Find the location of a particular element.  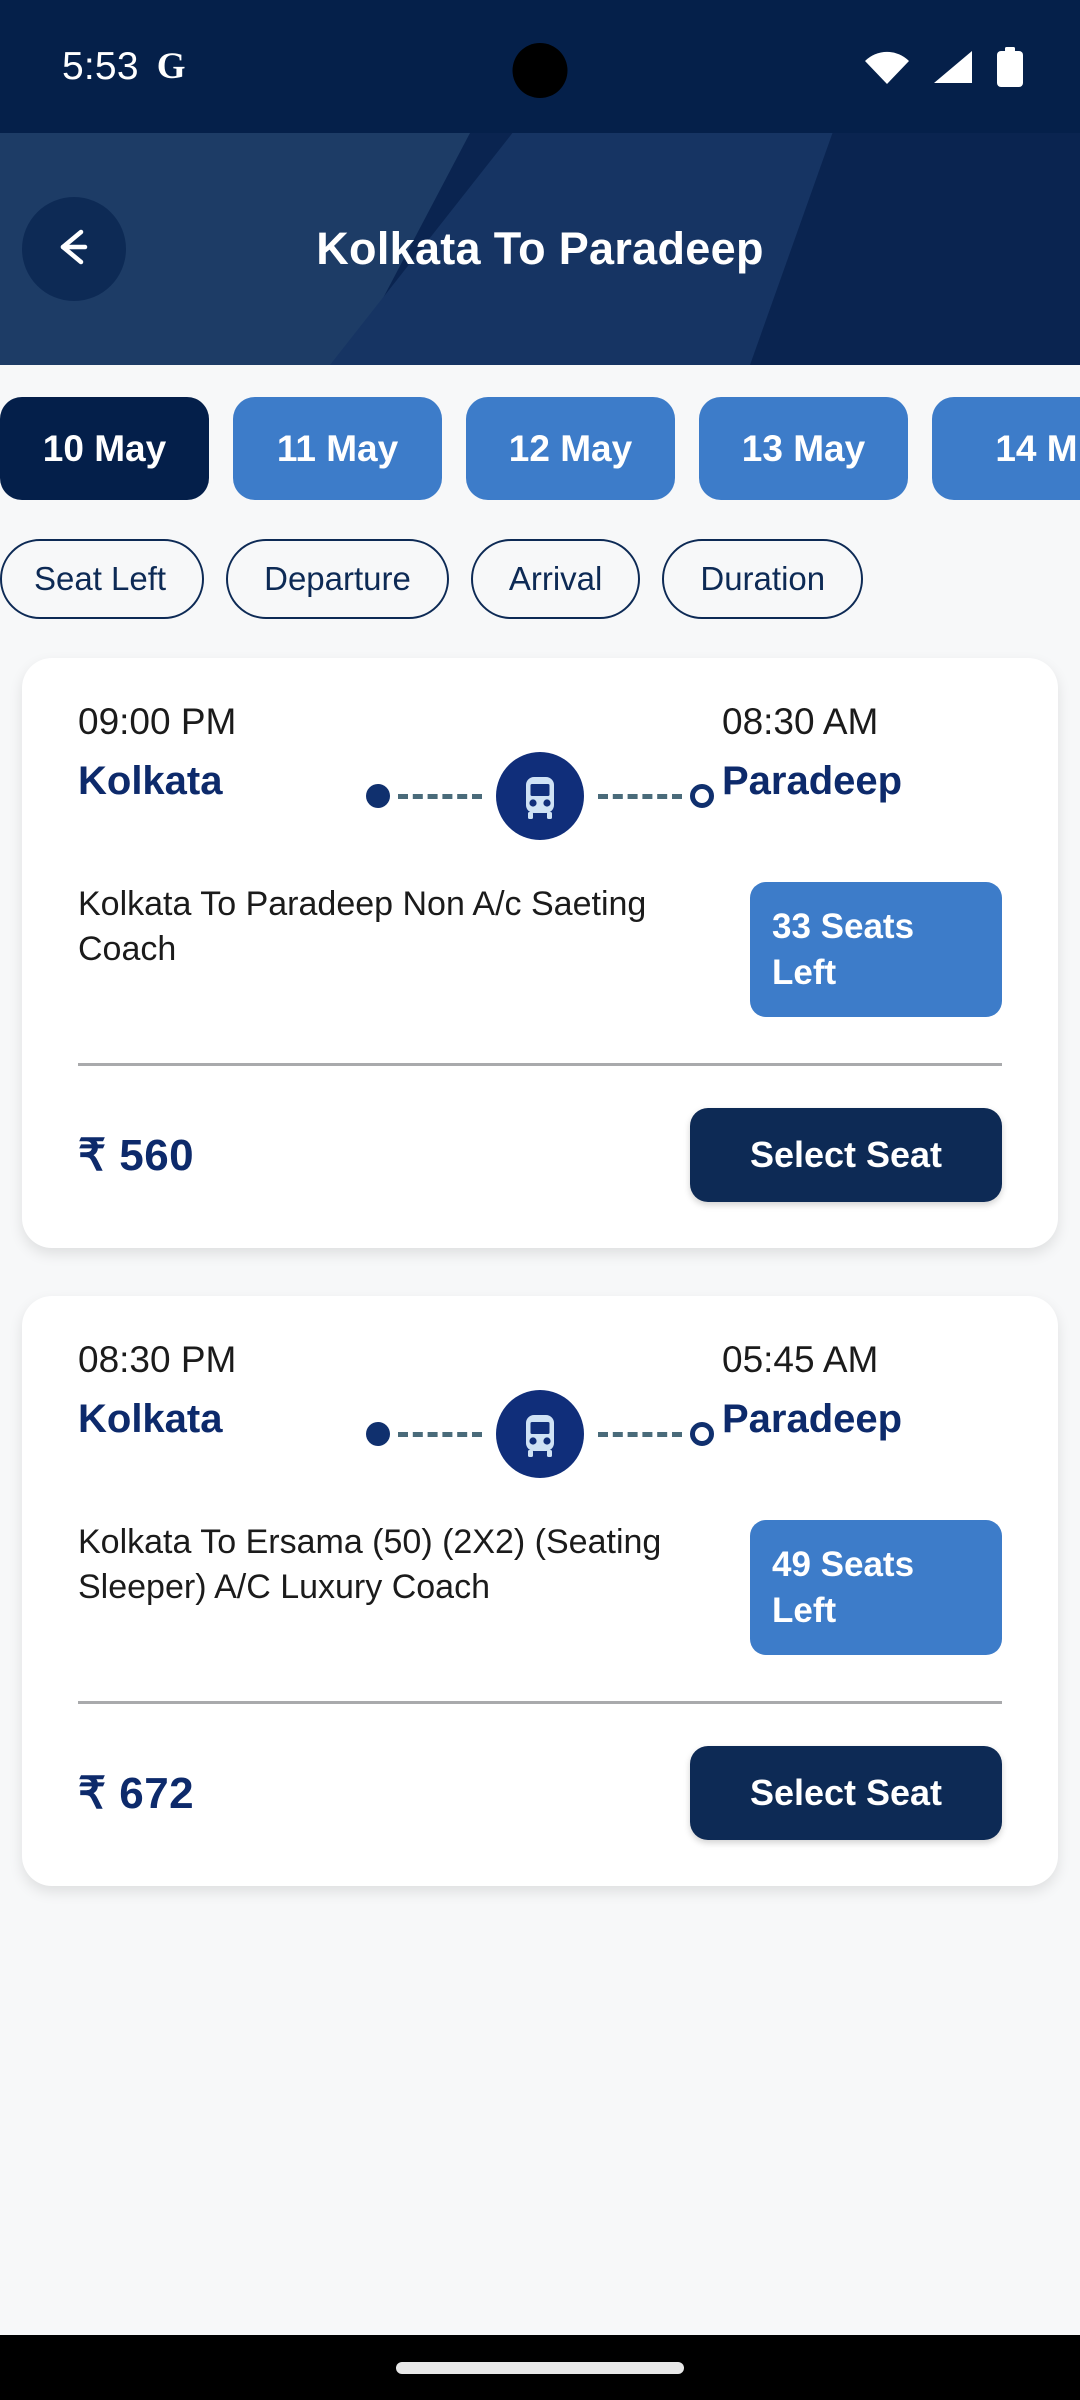

route-summary-row: 08:30 PM Kolkata 05:45 AM Paradeep is located at coordinates (540, 1408).